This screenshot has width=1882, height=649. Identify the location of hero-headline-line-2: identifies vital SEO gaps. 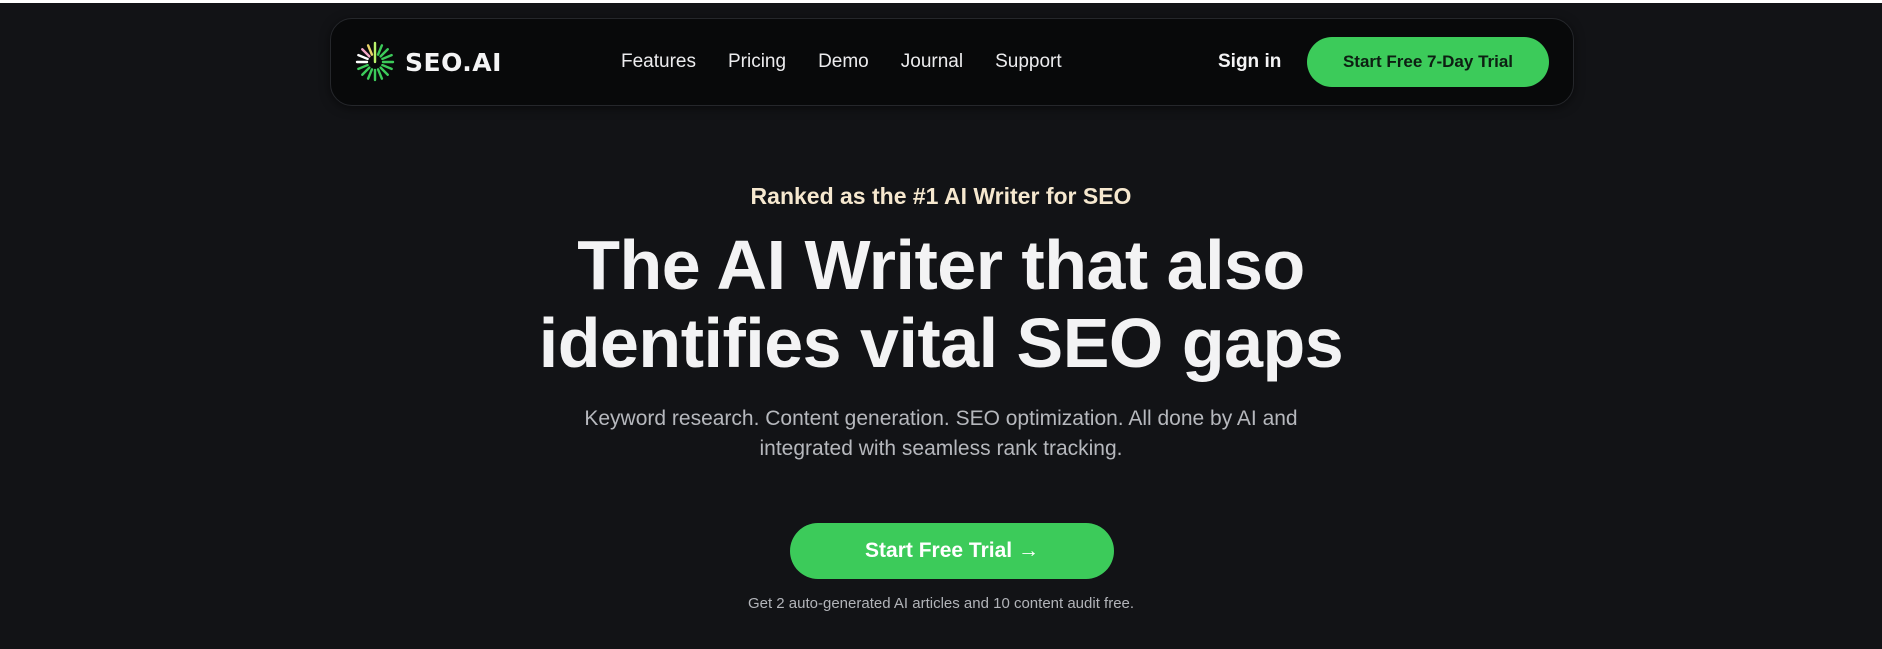
(941, 343).